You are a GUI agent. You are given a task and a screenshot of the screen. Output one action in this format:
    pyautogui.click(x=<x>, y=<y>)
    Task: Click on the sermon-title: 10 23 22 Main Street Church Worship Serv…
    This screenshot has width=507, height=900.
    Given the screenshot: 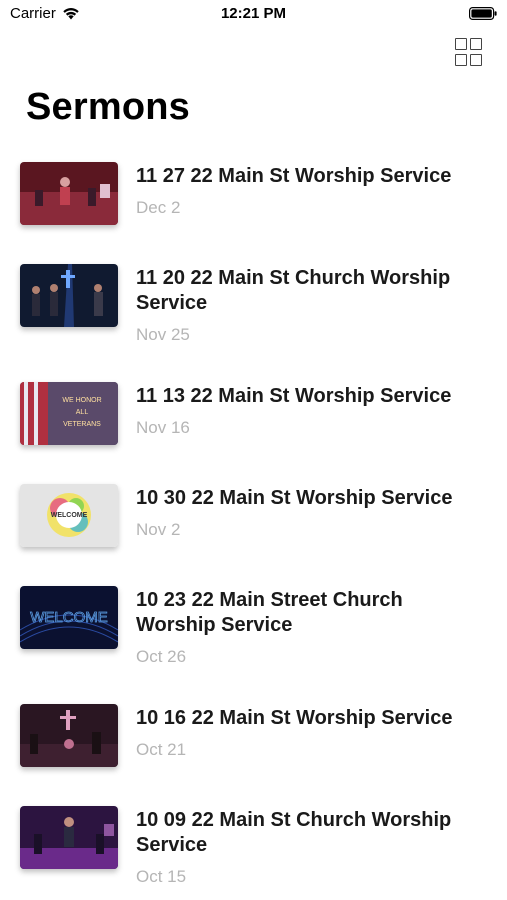 What is the action you would take?
    pyautogui.click(x=269, y=612)
    